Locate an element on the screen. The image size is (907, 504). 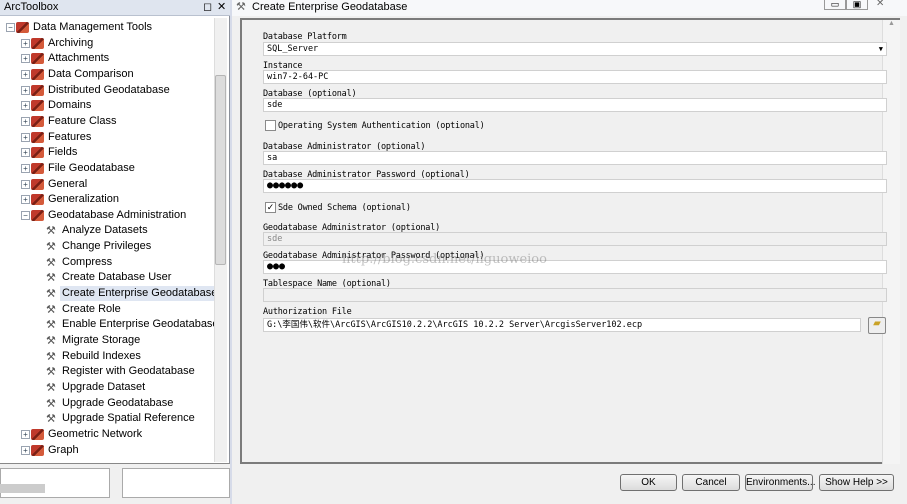
dba-input: sa is located at coordinates (575, 158).